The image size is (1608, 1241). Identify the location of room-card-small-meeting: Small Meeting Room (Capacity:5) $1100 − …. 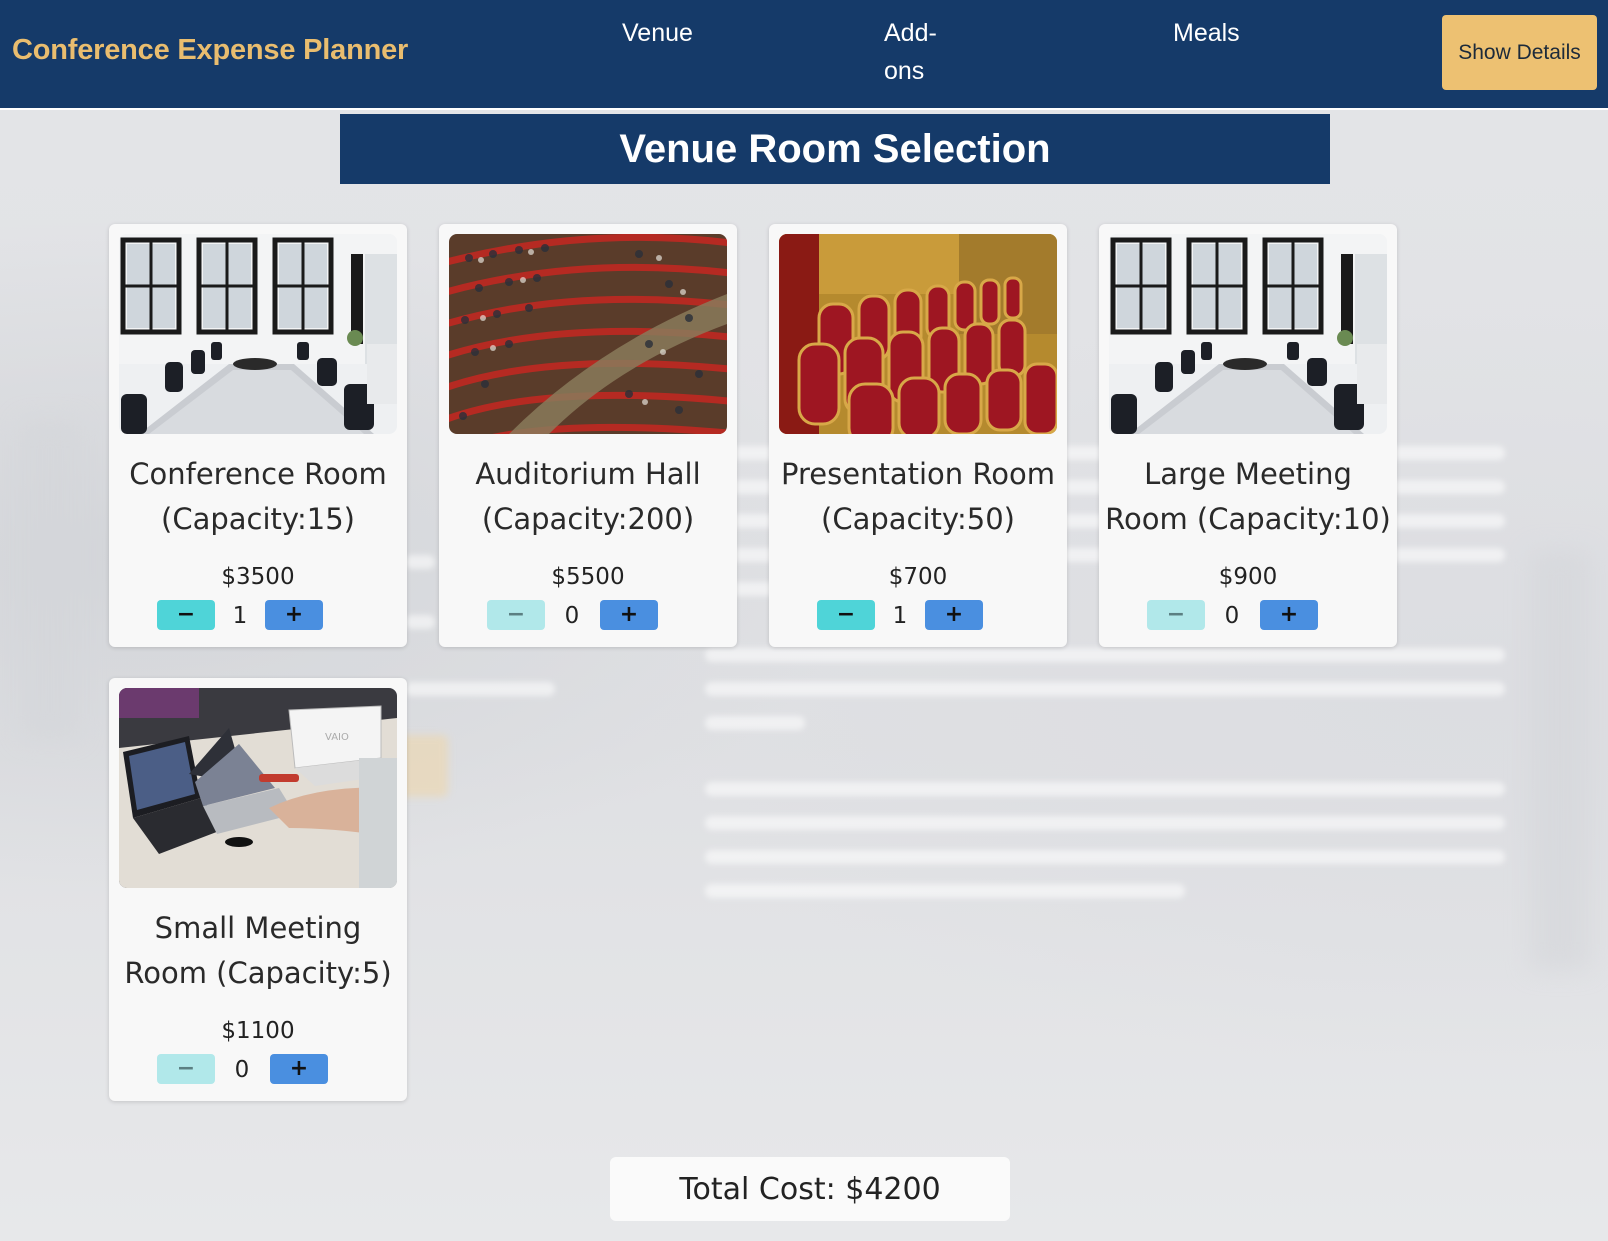
(258, 889).